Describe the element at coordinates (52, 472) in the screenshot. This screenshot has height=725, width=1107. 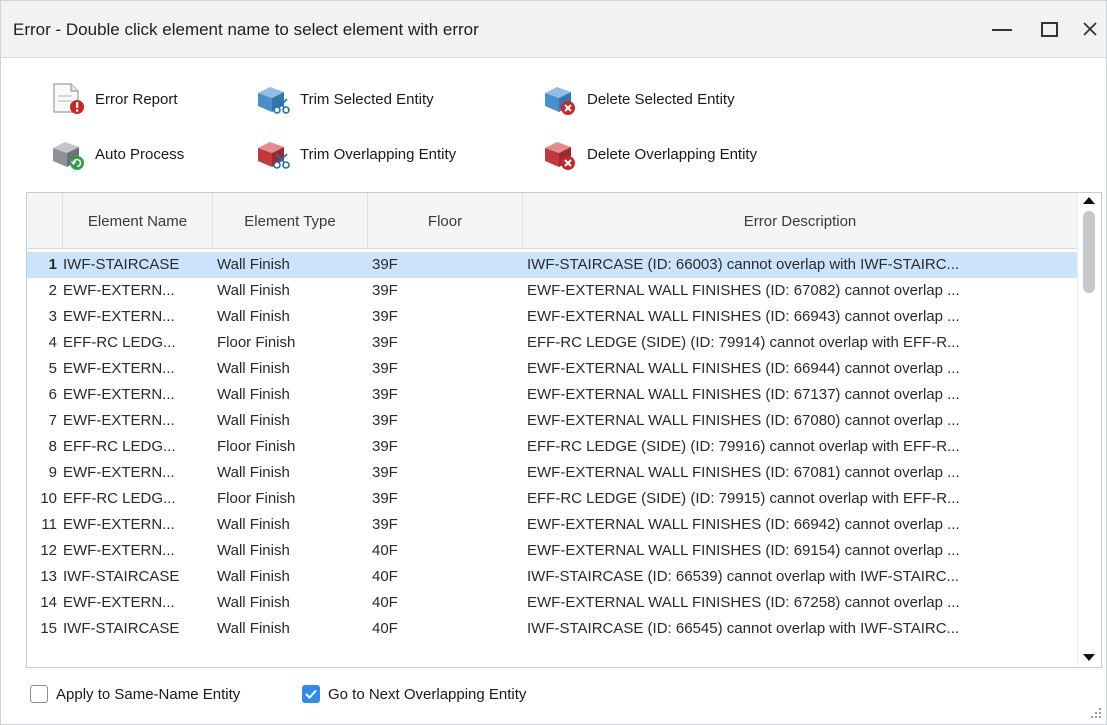
I see `row-number-cell: 9` at that location.